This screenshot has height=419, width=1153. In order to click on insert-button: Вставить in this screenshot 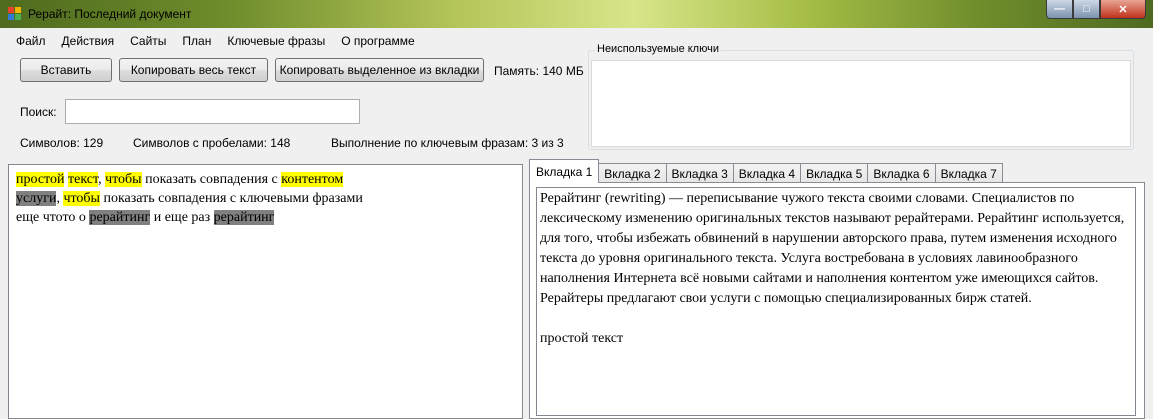, I will do `click(66, 70)`.